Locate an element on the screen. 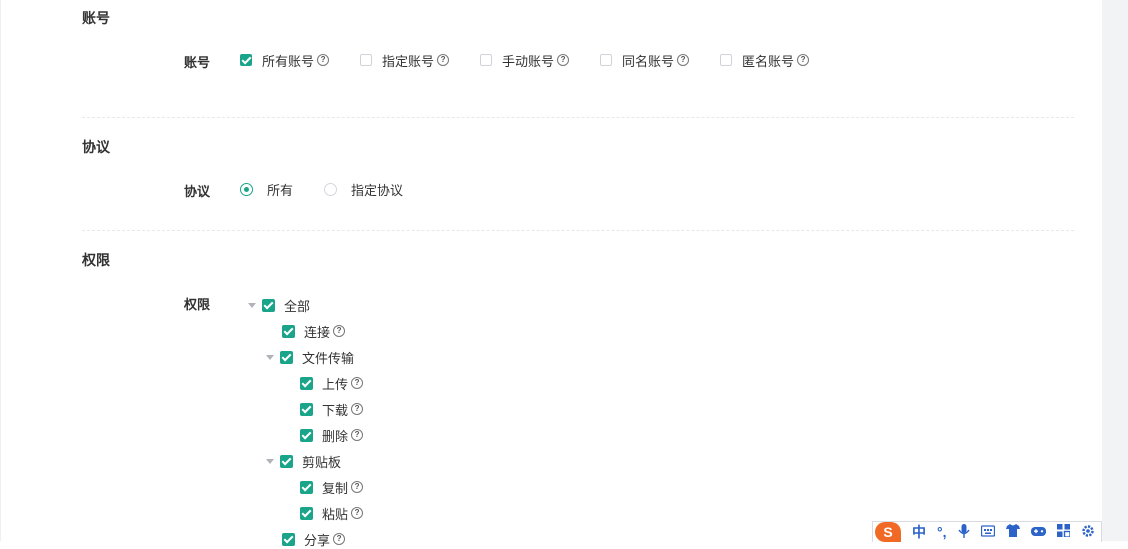 The width and height of the screenshot is (1128, 549). tree-node-label: 下载 is located at coordinates (335, 410).